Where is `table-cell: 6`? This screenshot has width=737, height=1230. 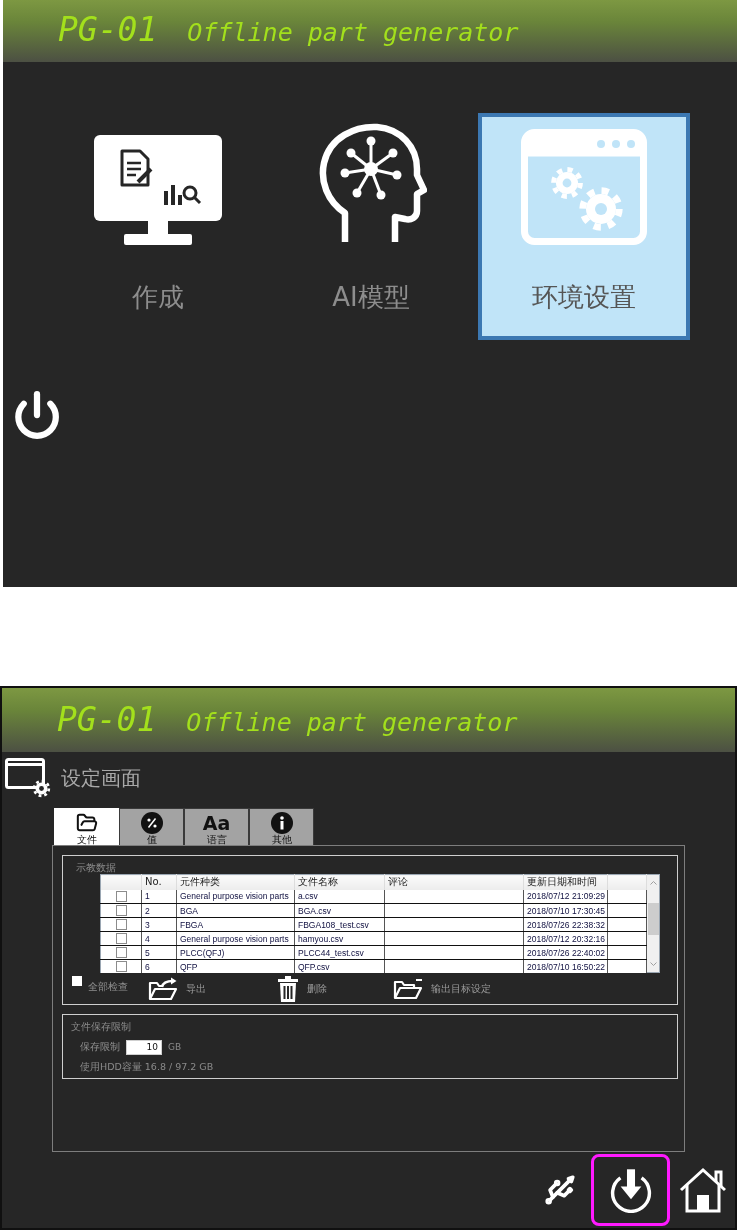 table-cell: 6 is located at coordinates (159, 966).